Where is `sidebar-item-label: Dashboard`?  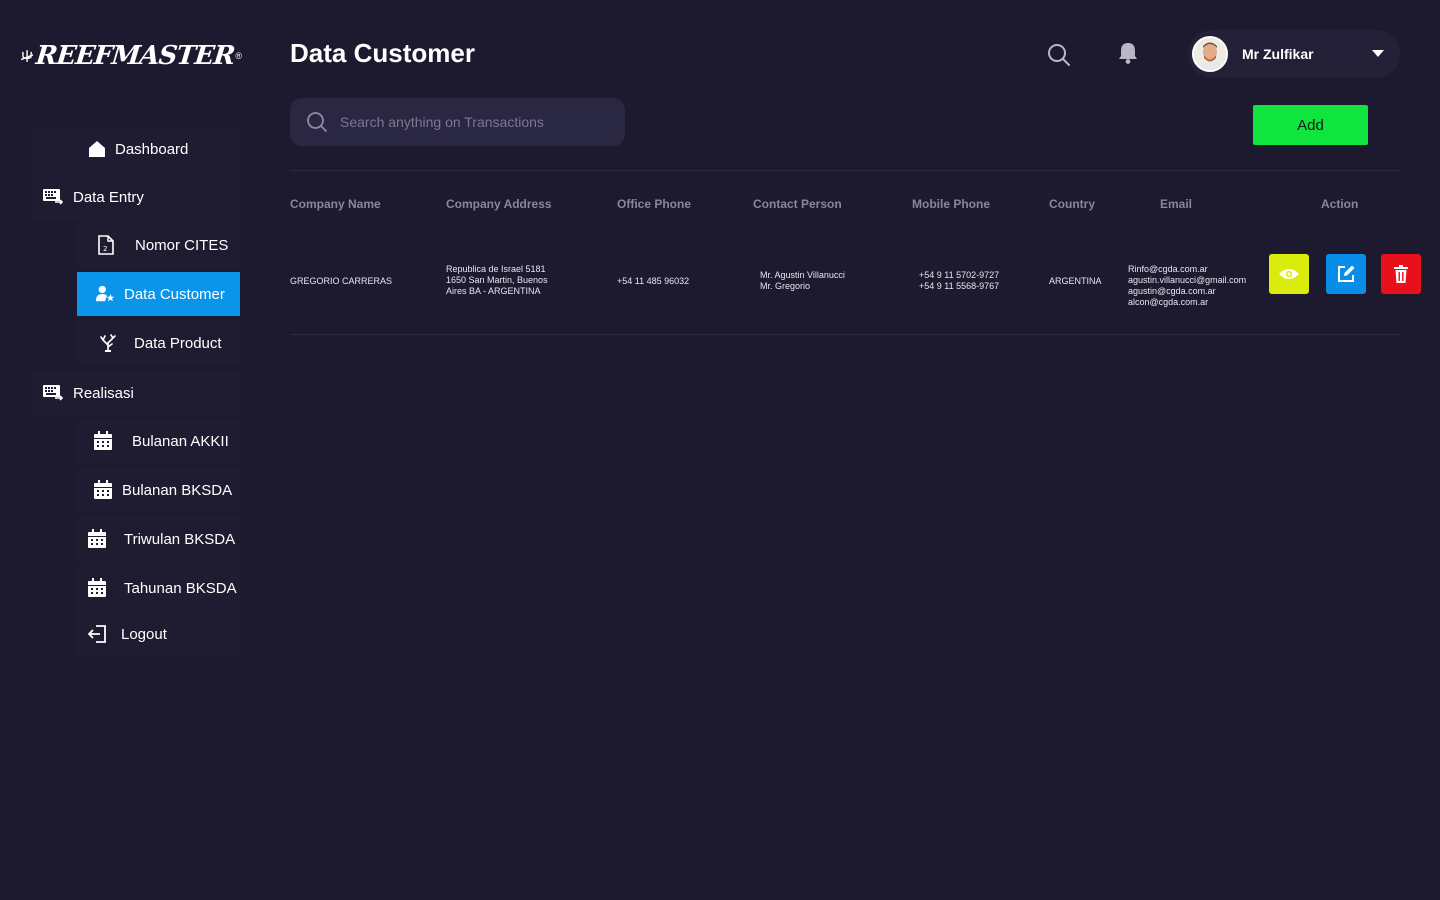 sidebar-item-label: Dashboard is located at coordinates (152, 149).